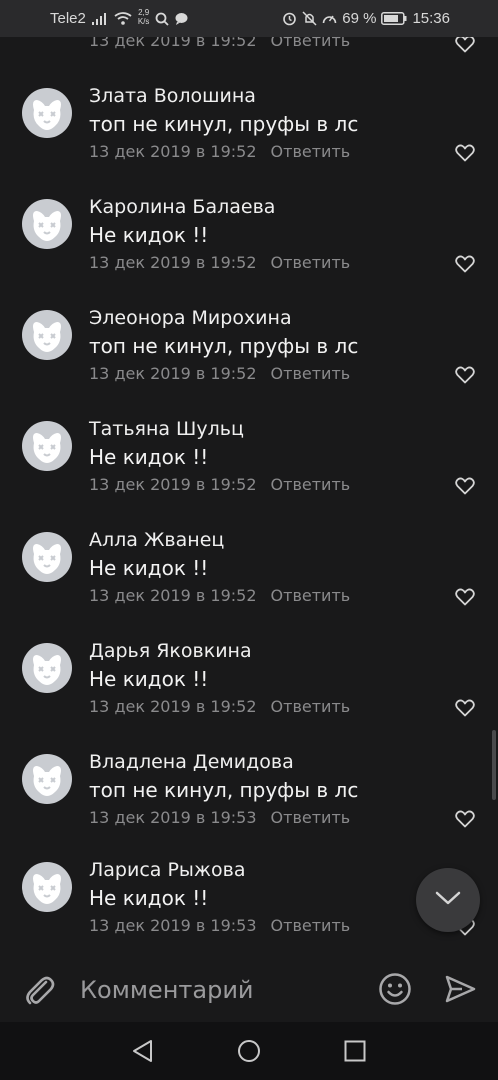  I want to click on comment-composer, so click(249, 989).